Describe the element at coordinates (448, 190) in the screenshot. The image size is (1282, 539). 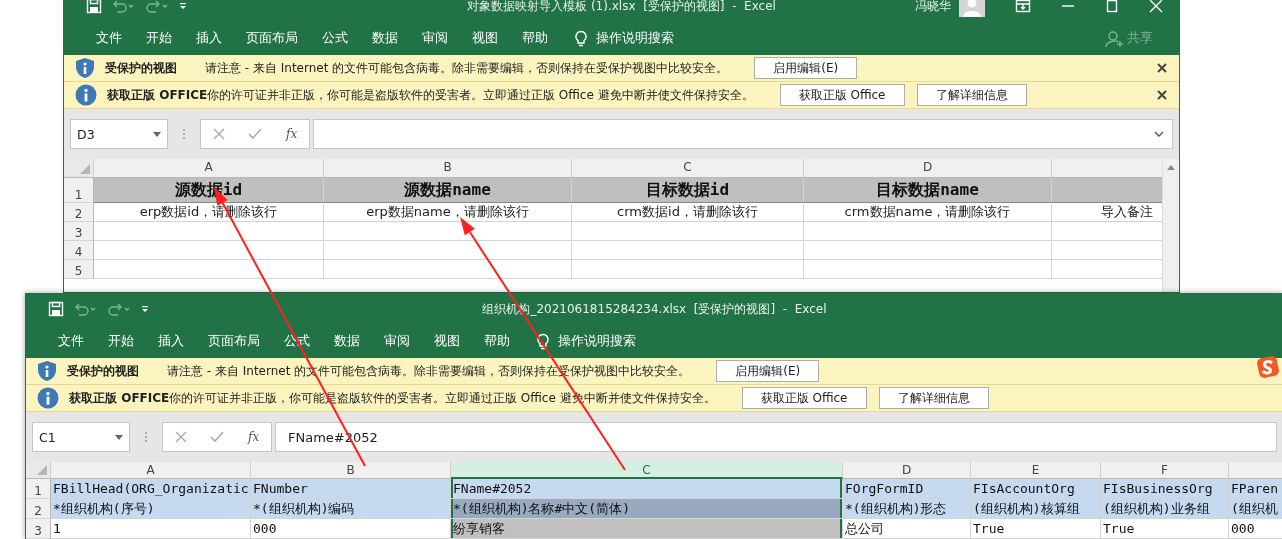
I see `table-cell: 源数据name` at that location.